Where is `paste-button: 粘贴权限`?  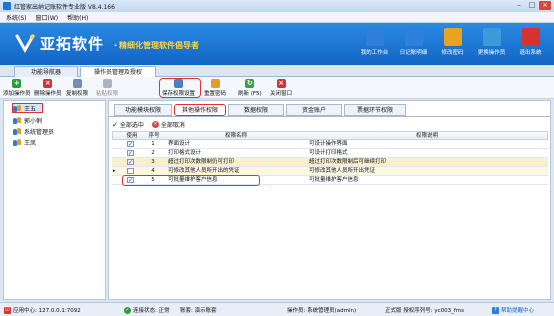 paste-button: 粘贴权限 is located at coordinates (107, 88).